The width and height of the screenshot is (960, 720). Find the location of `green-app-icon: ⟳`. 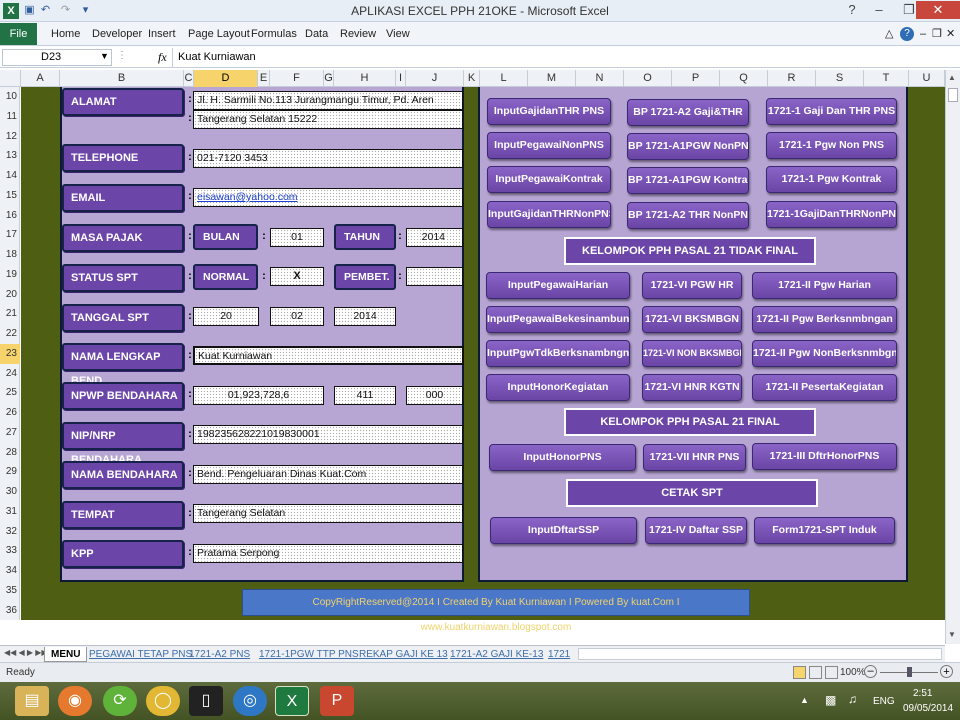

green-app-icon: ⟳ is located at coordinates (120, 701).